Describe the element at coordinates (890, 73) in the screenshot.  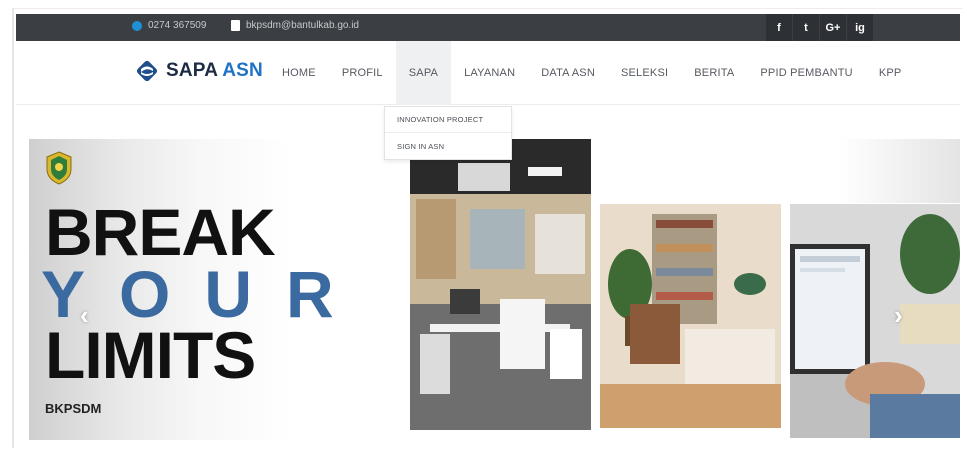
I see `menu-item-kpp: KPP` at that location.